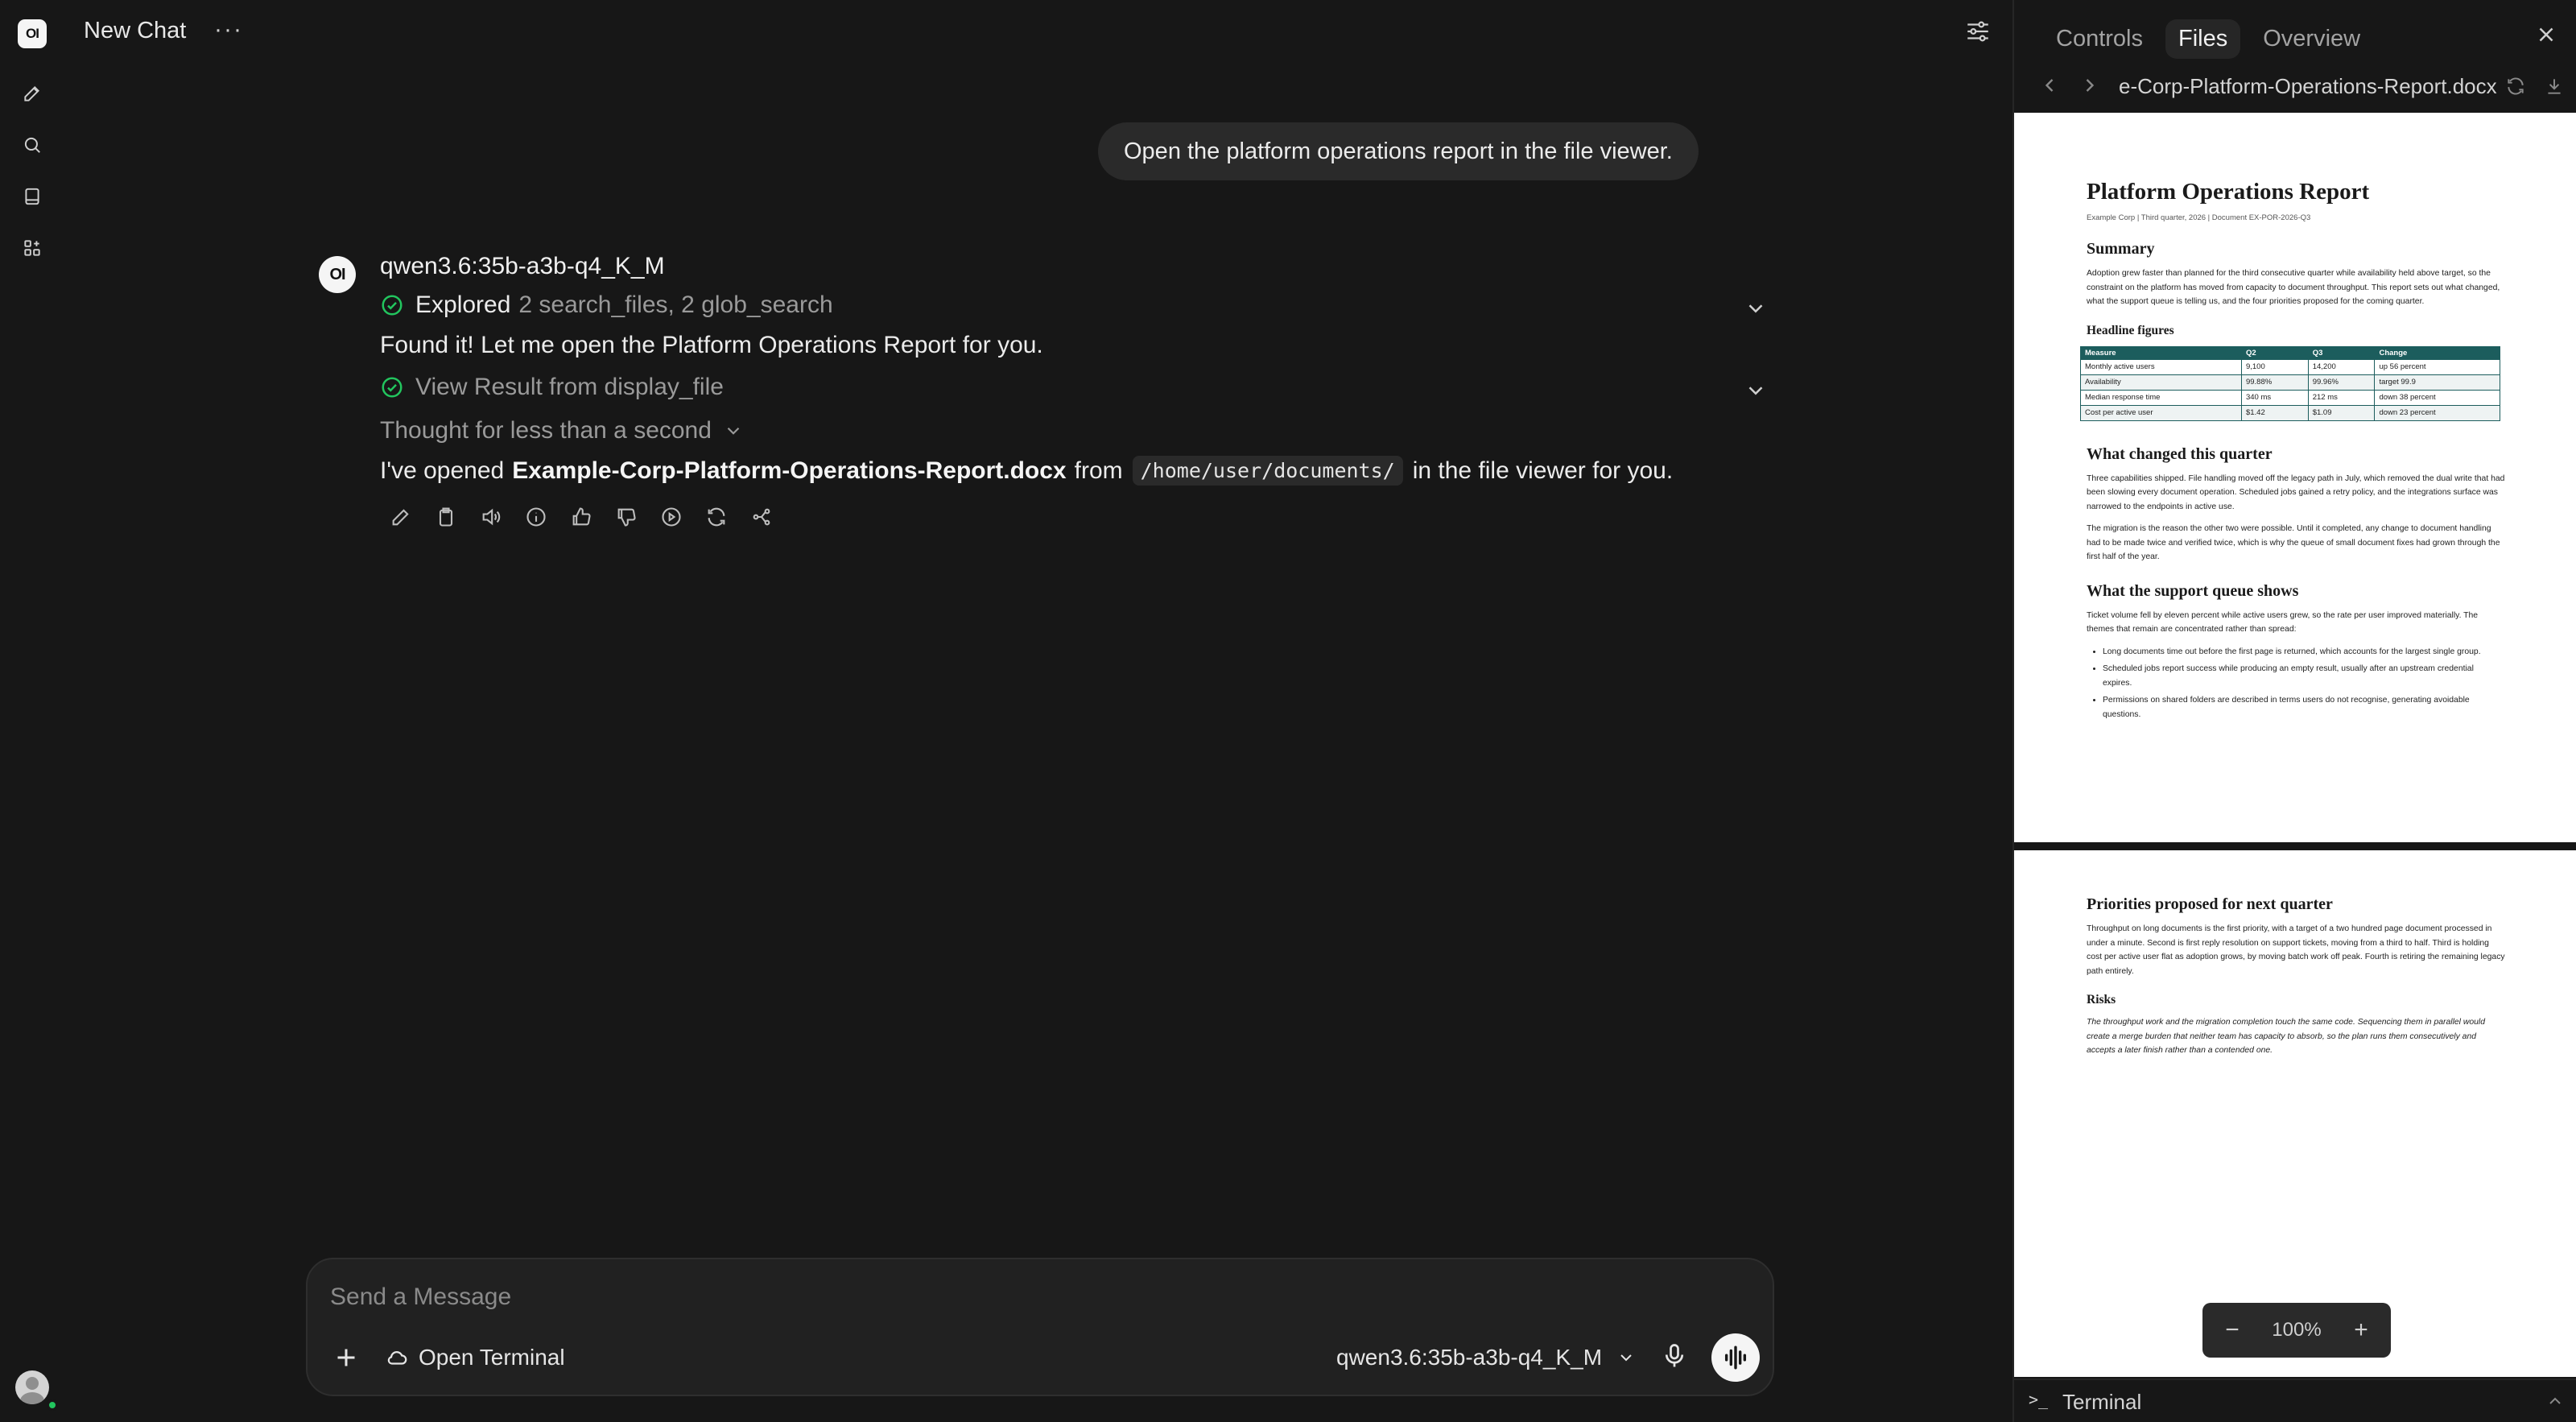 Image resolution: width=2576 pixels, height=1422 pixels. I want to click on changed-heading: What changed this quarter, so click(2180, 453).